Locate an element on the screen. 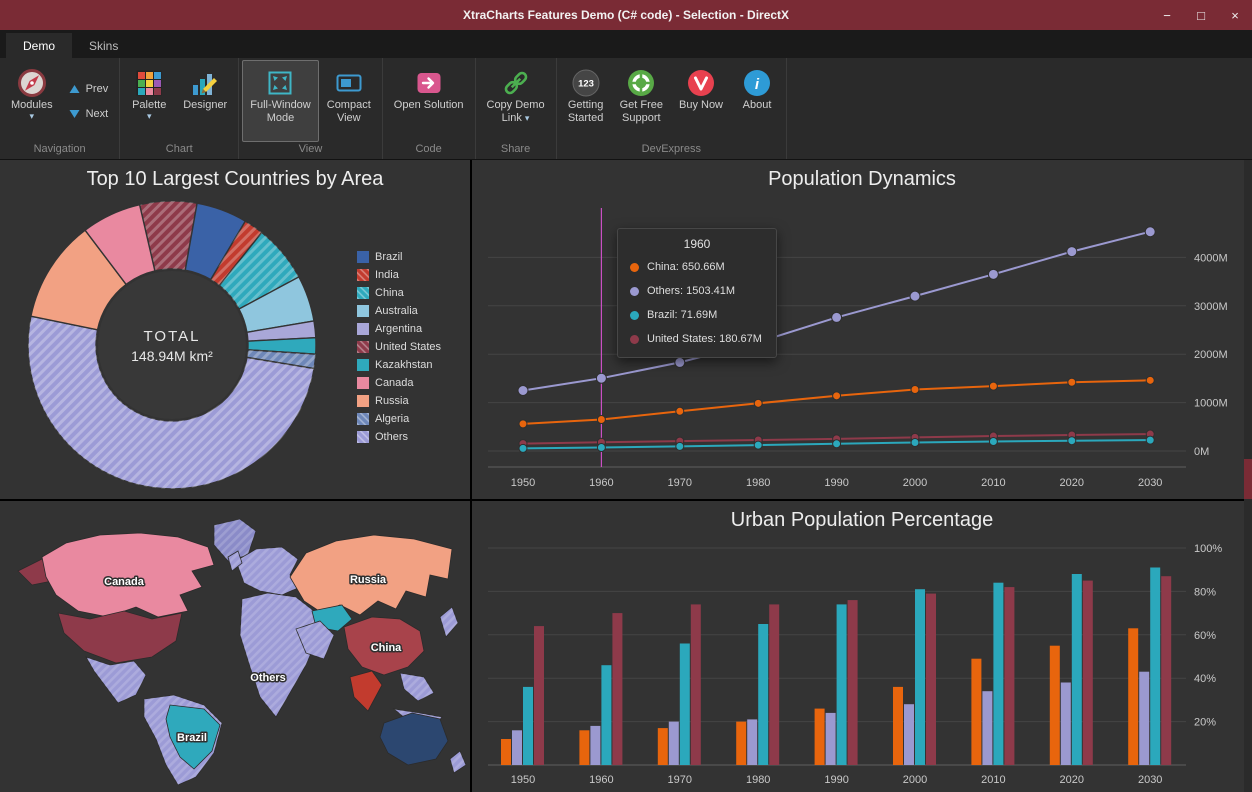  map-region-mexico is located at coordinates (116, 680).